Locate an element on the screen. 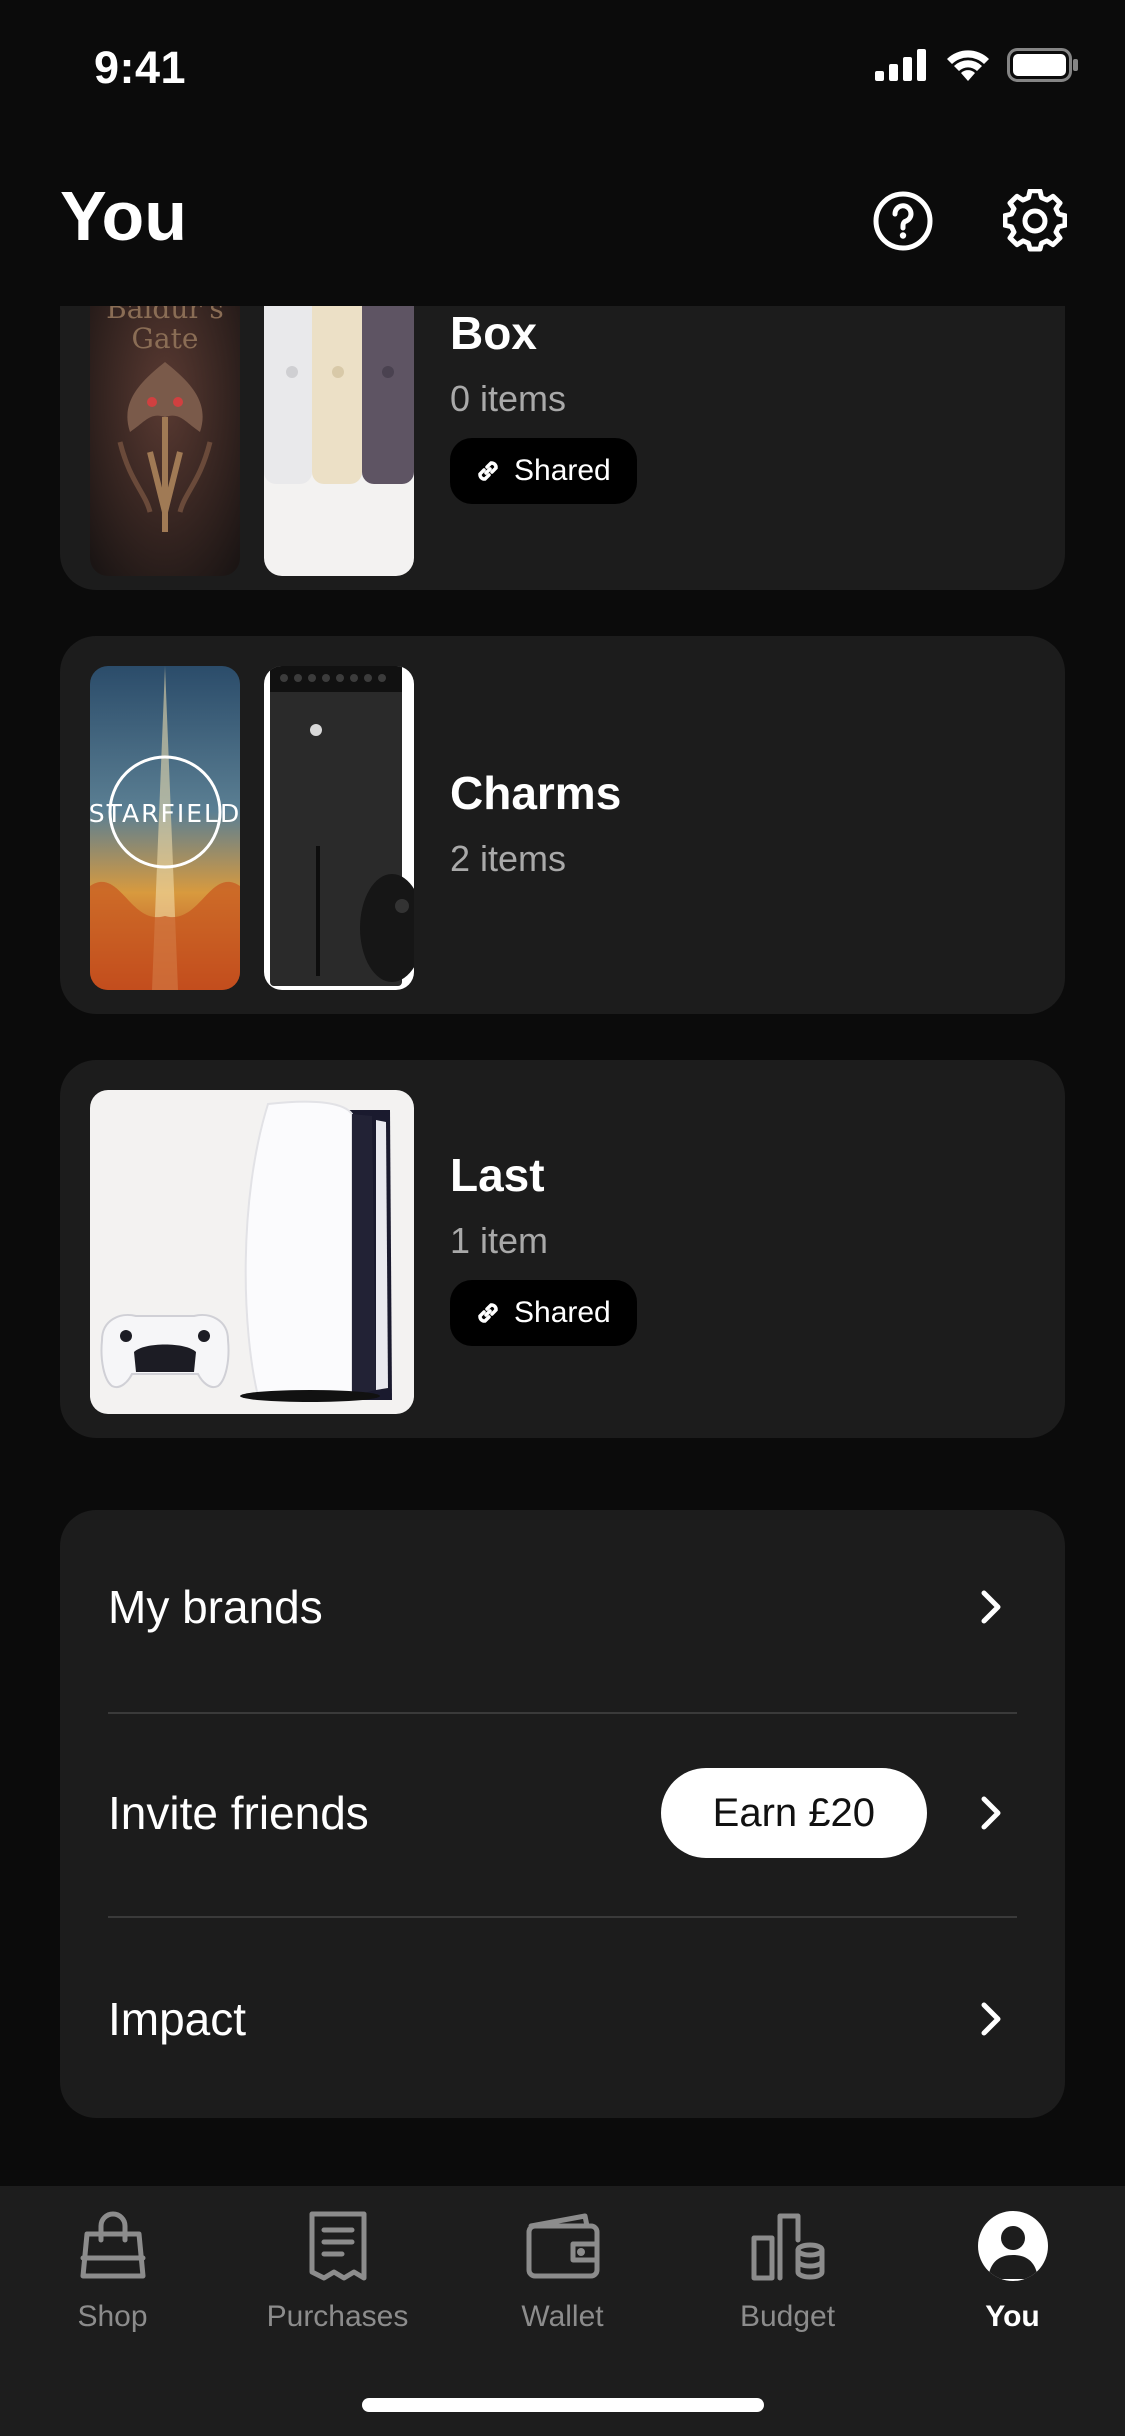  page-title: You is located at coordinates (124, 216).